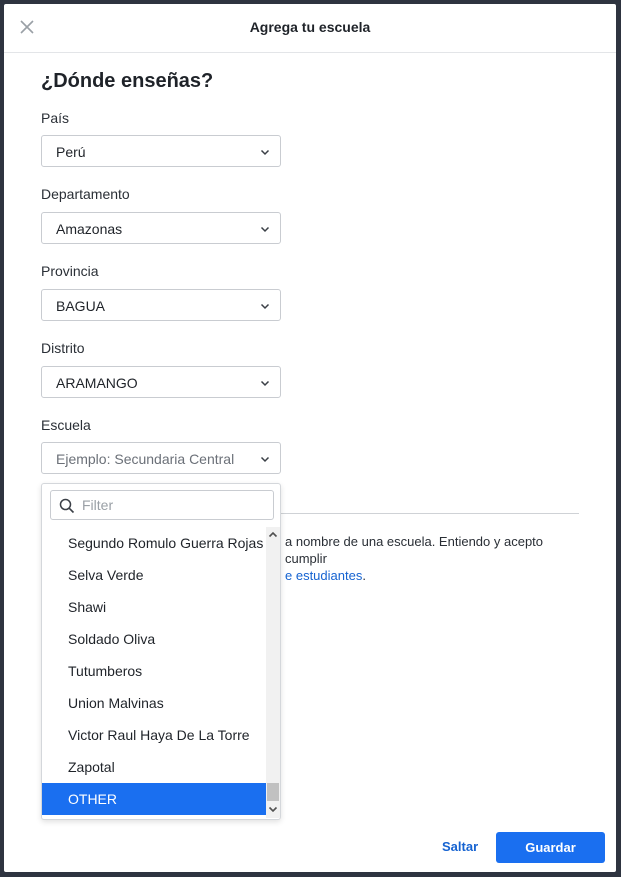  Describe the element at coordinates (154, 607) in the screenshot. I see `dropdown-option: Shawi` at that location.